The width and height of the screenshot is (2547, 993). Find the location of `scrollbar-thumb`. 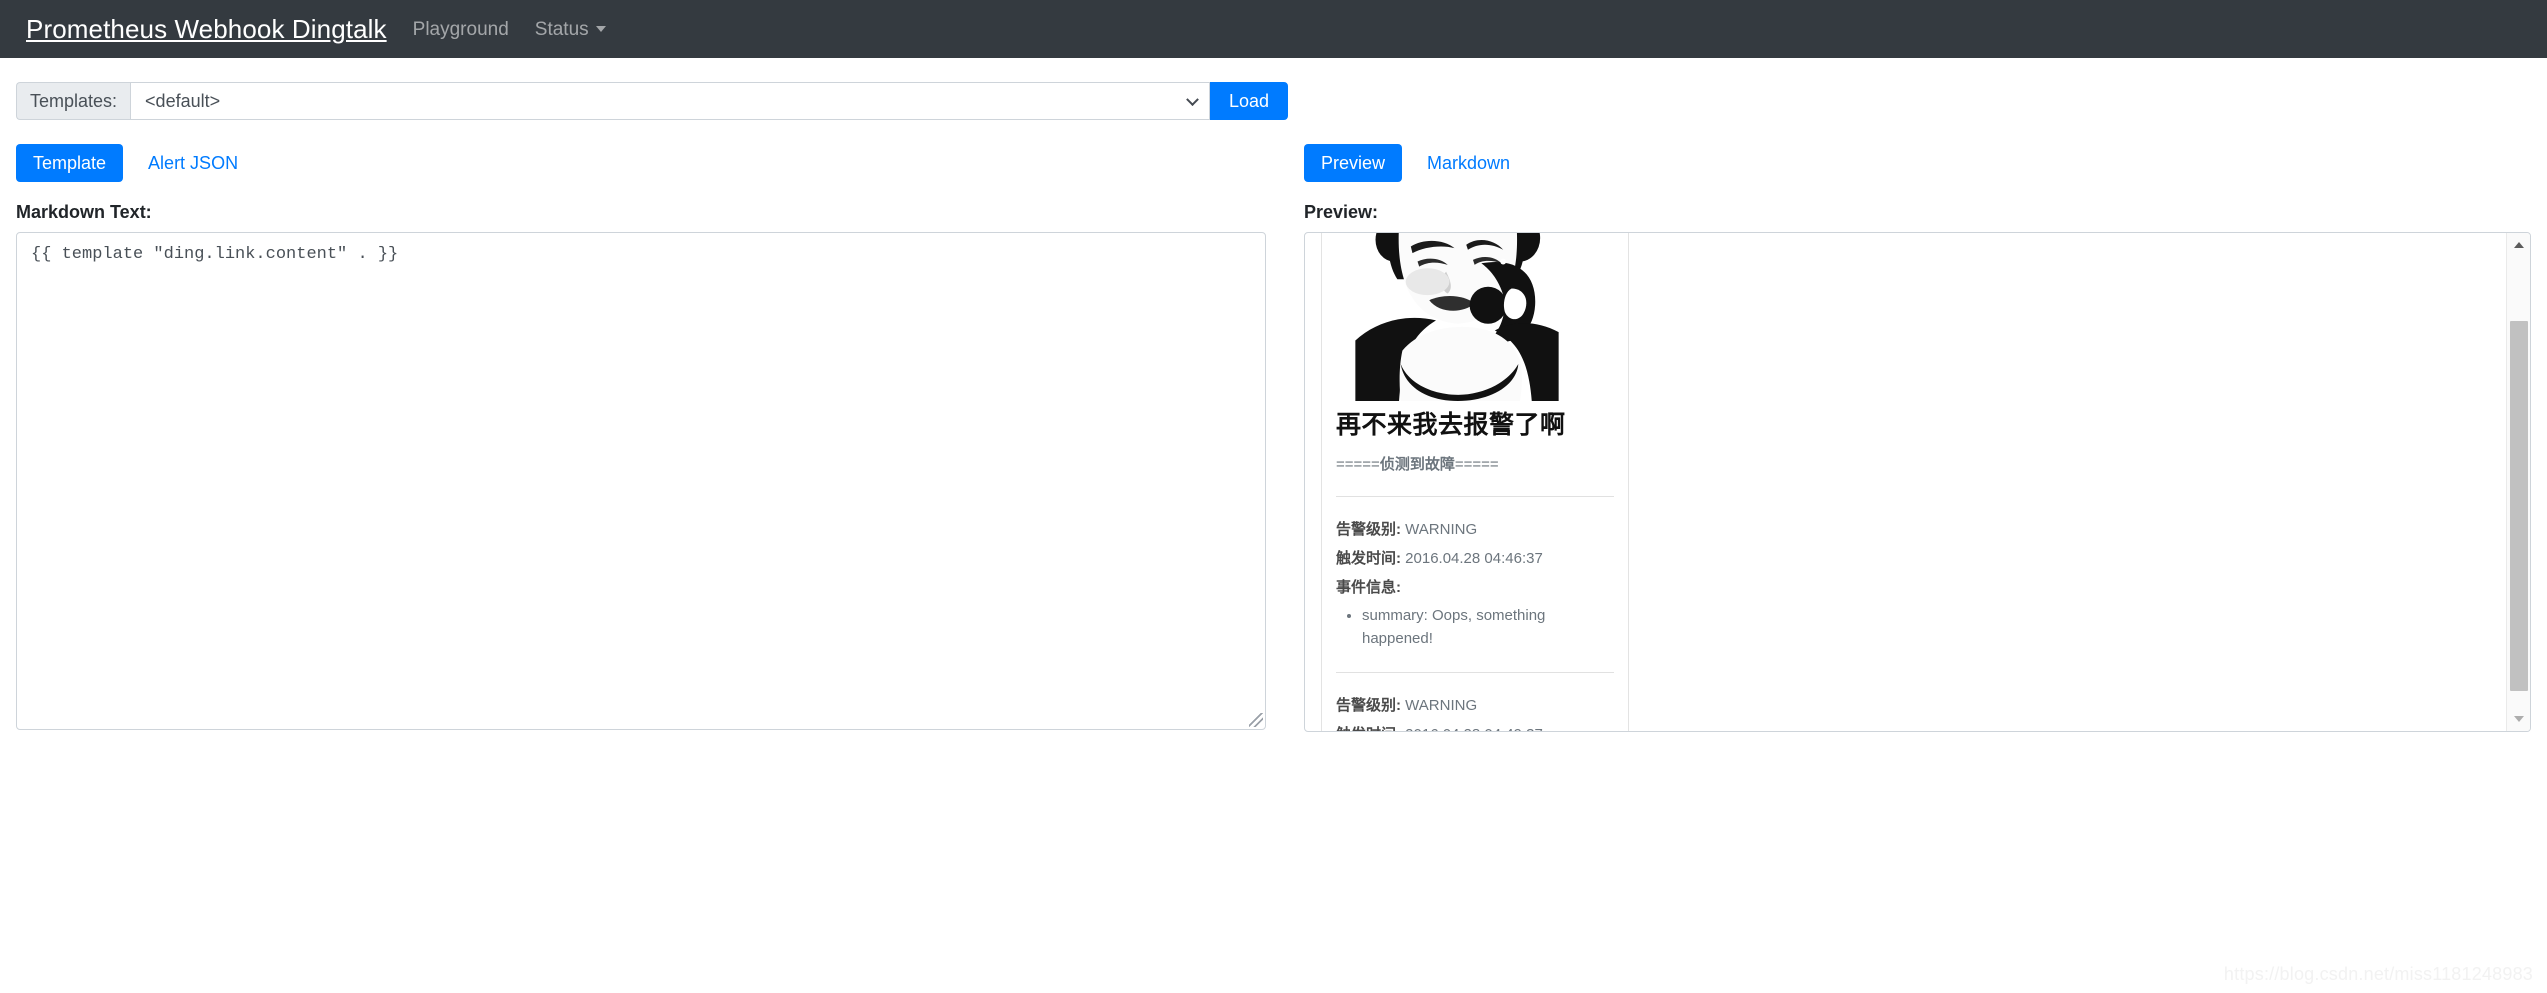

scrollbar-thumb is located at coordinates (2519, 506).